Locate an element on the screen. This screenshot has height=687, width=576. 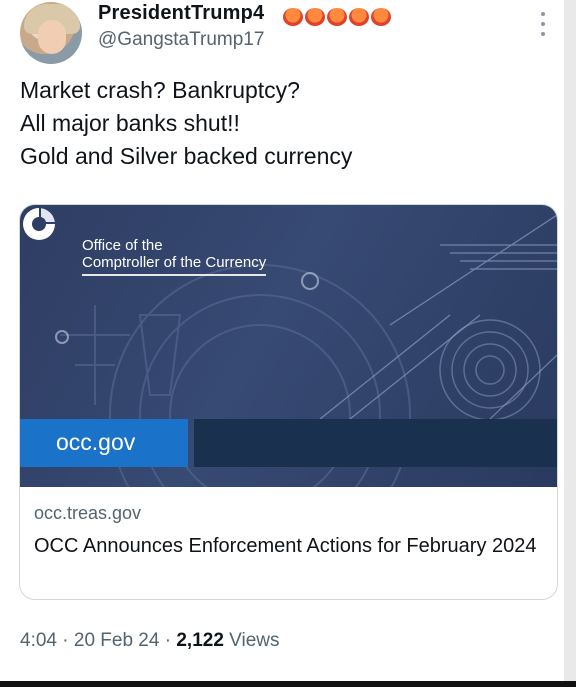
screen-edge-bottom is located at coordinates (288, 684).